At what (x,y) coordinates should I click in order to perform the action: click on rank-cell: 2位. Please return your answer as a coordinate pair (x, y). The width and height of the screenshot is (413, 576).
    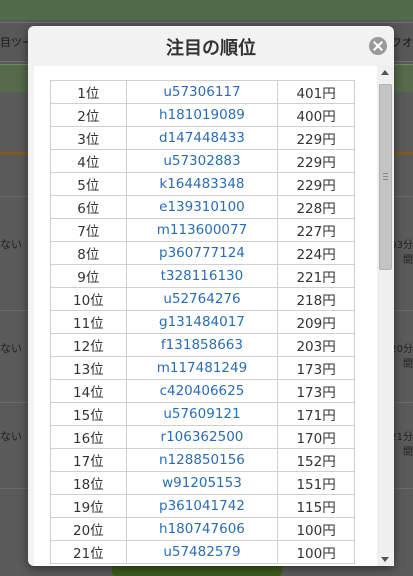
    Looking at the image, I should click on (88, 115).